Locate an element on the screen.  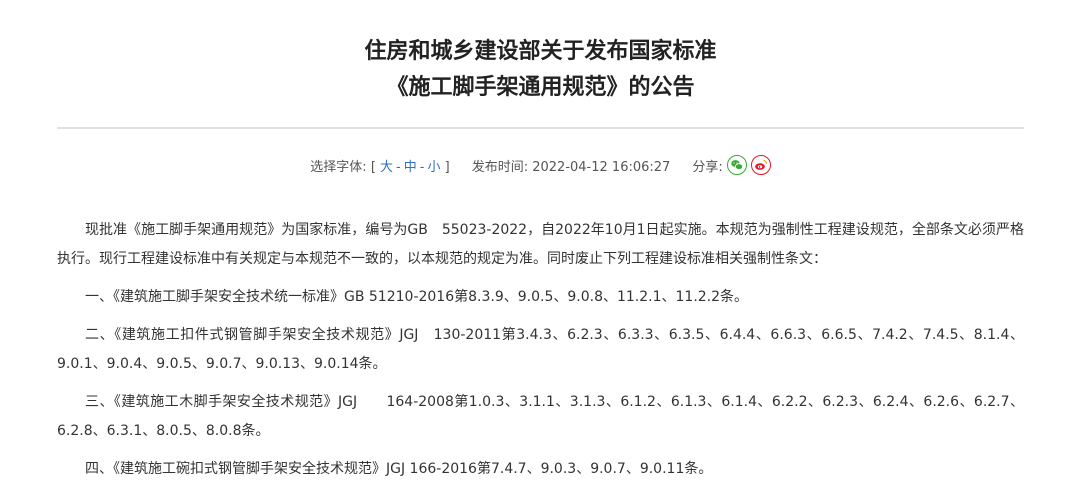
weibo-icon is located at coordinates (760, 165).